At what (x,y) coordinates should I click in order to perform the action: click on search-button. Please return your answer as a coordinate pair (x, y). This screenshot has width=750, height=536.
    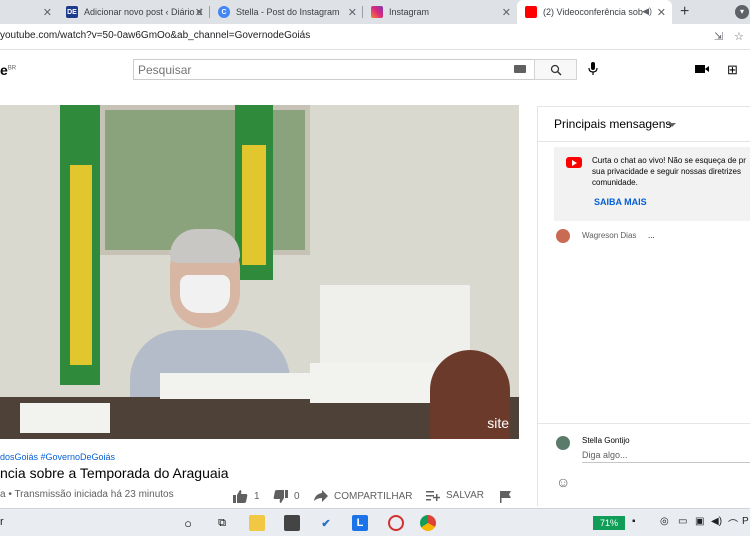
    Looking at the image, I should click on (555, 69).